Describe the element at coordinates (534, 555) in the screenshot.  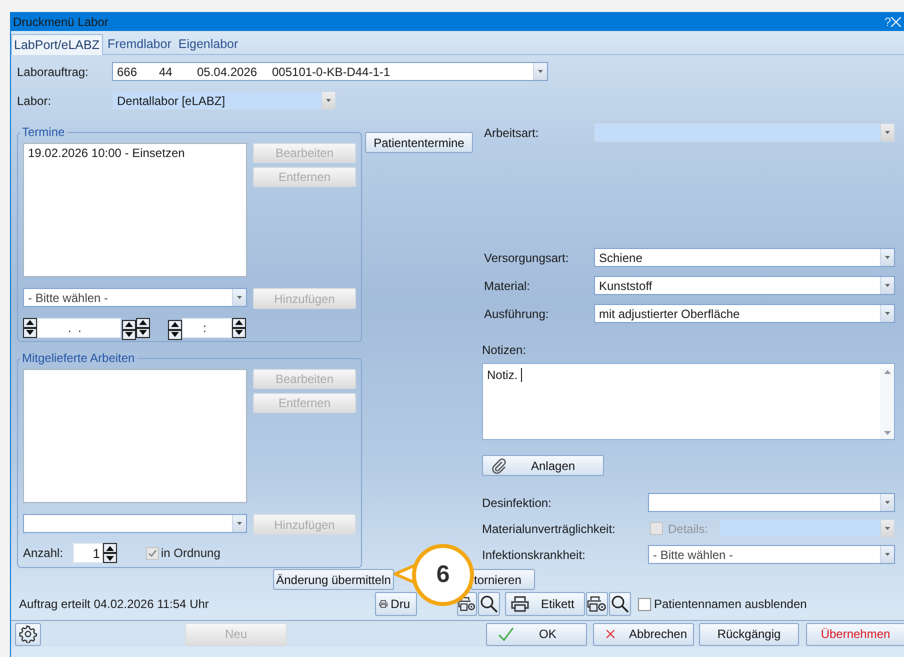
I see `field-label: Infektionskrankheit:` at that location.